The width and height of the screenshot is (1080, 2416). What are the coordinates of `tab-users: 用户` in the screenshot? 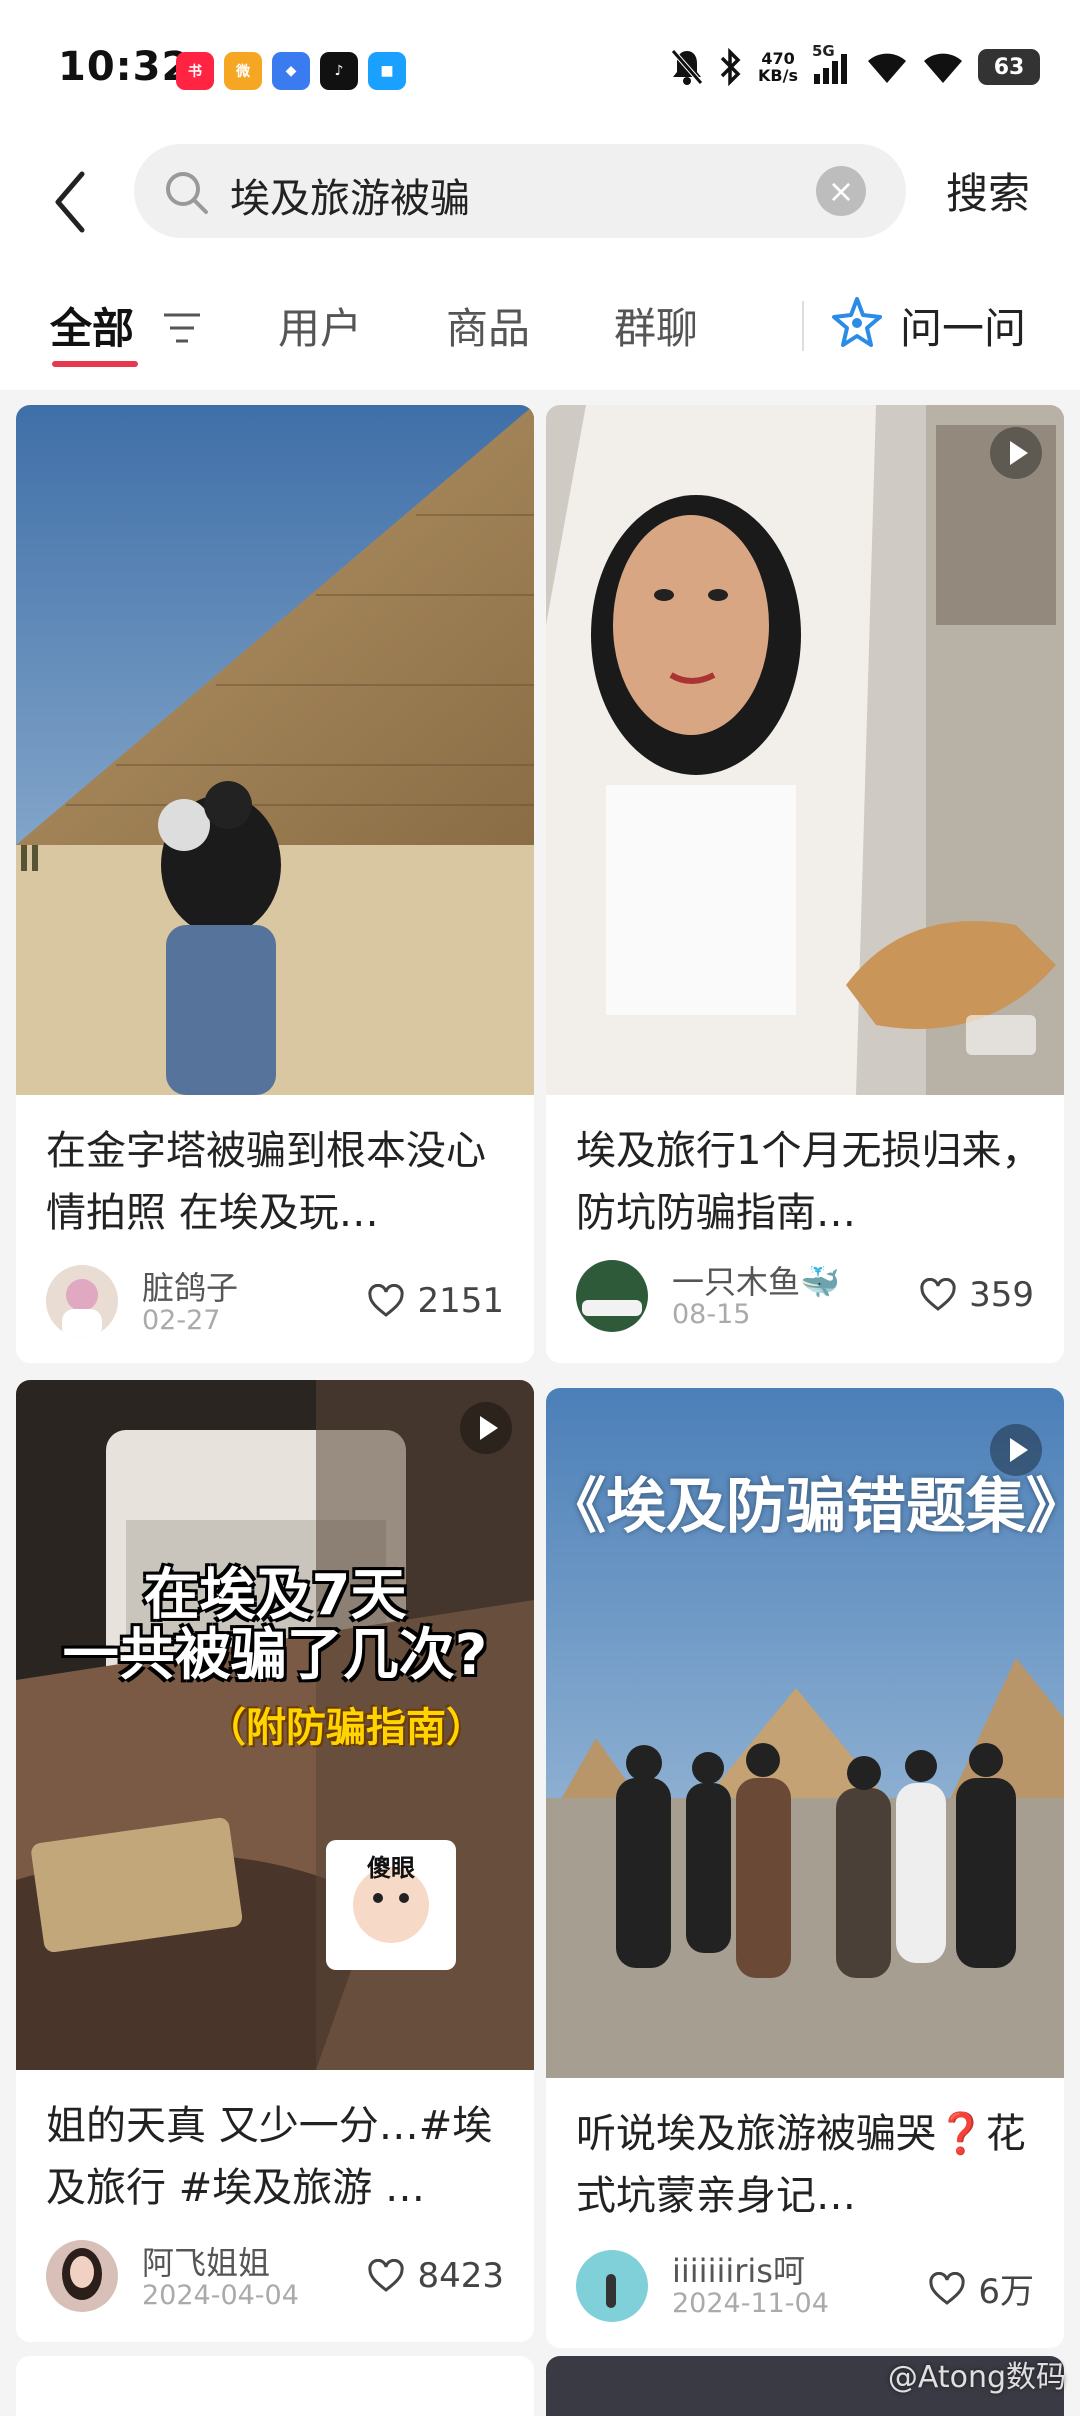 It's located at (320, 325).